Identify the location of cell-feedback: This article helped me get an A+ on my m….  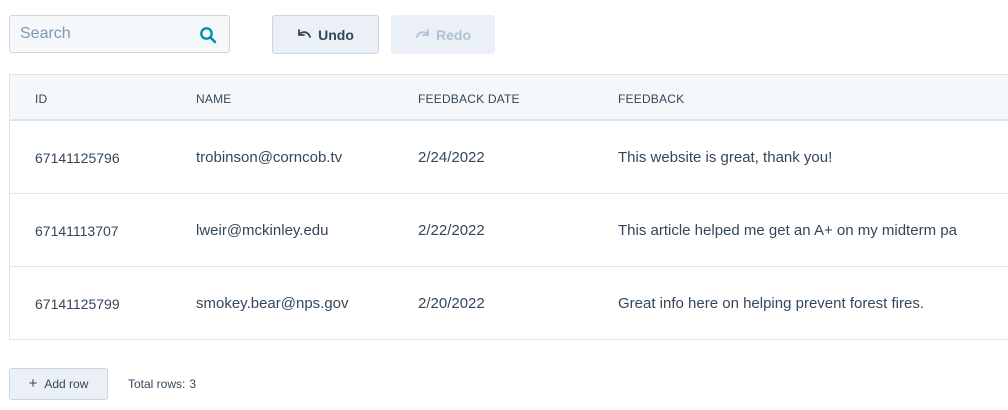
(787, 230).